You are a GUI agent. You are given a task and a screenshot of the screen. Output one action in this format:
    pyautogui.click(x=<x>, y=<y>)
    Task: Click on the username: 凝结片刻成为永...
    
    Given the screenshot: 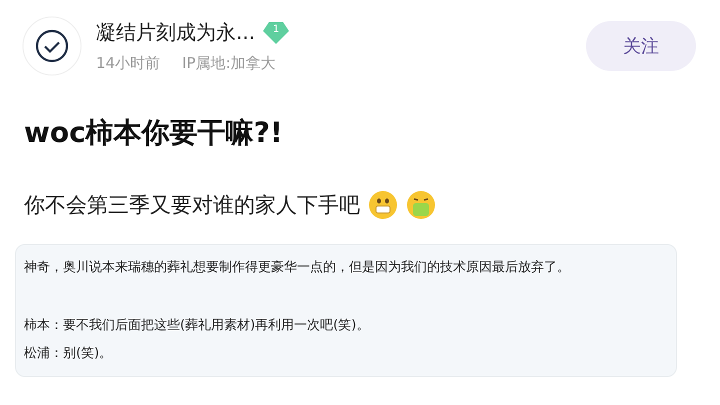 What is the action you would take?
    pyautogui.click(x=176, y=32)
    